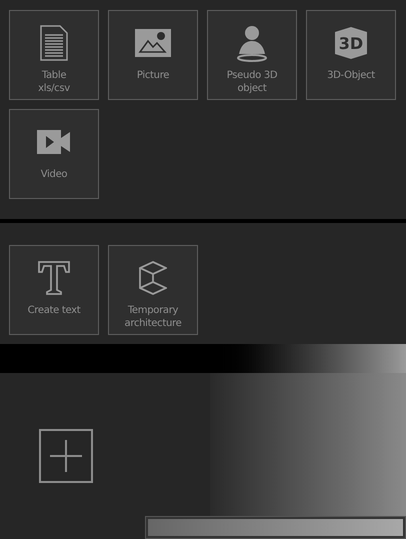 This screenshot has width=406, height=539. I want to click on cube-label: 3D, so click(351, 43).